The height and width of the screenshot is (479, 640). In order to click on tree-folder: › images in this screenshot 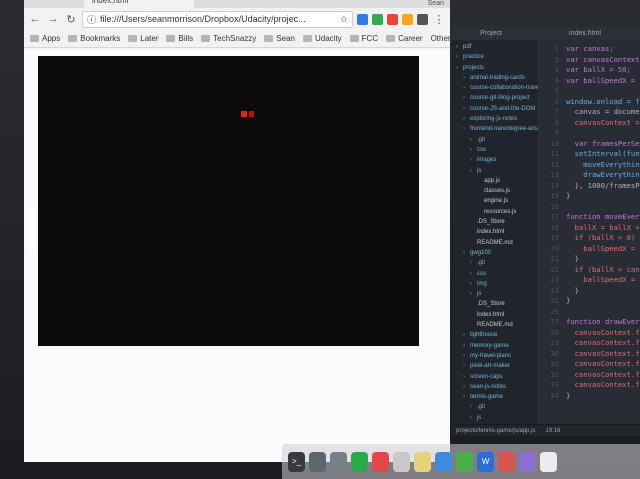, I will do `click(495, 160)`.